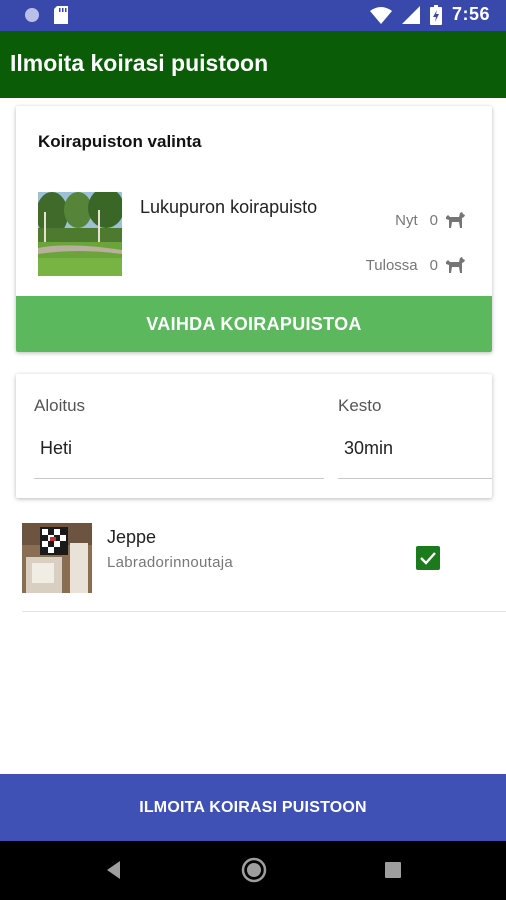 The image size is (506, 900). I want to click on app-bar: Ilmoita koirasi puistoon, so click(253, 64).